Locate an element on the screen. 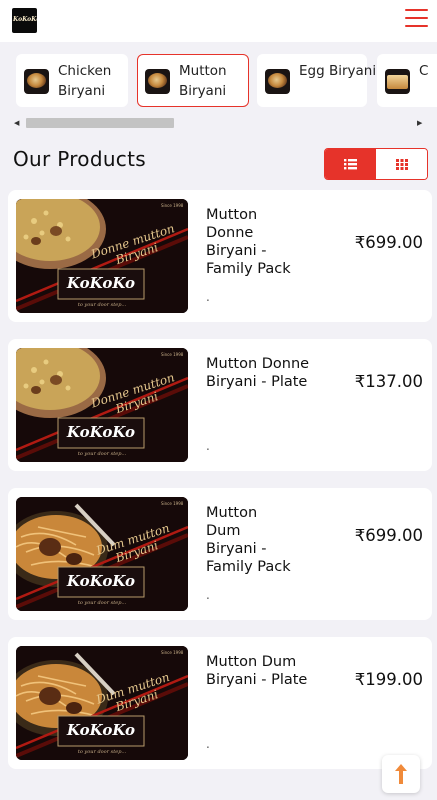 Image resolution: width=437 pixels, height=800 pixels. category-card-partial: C is located at coordinates (407, 80).